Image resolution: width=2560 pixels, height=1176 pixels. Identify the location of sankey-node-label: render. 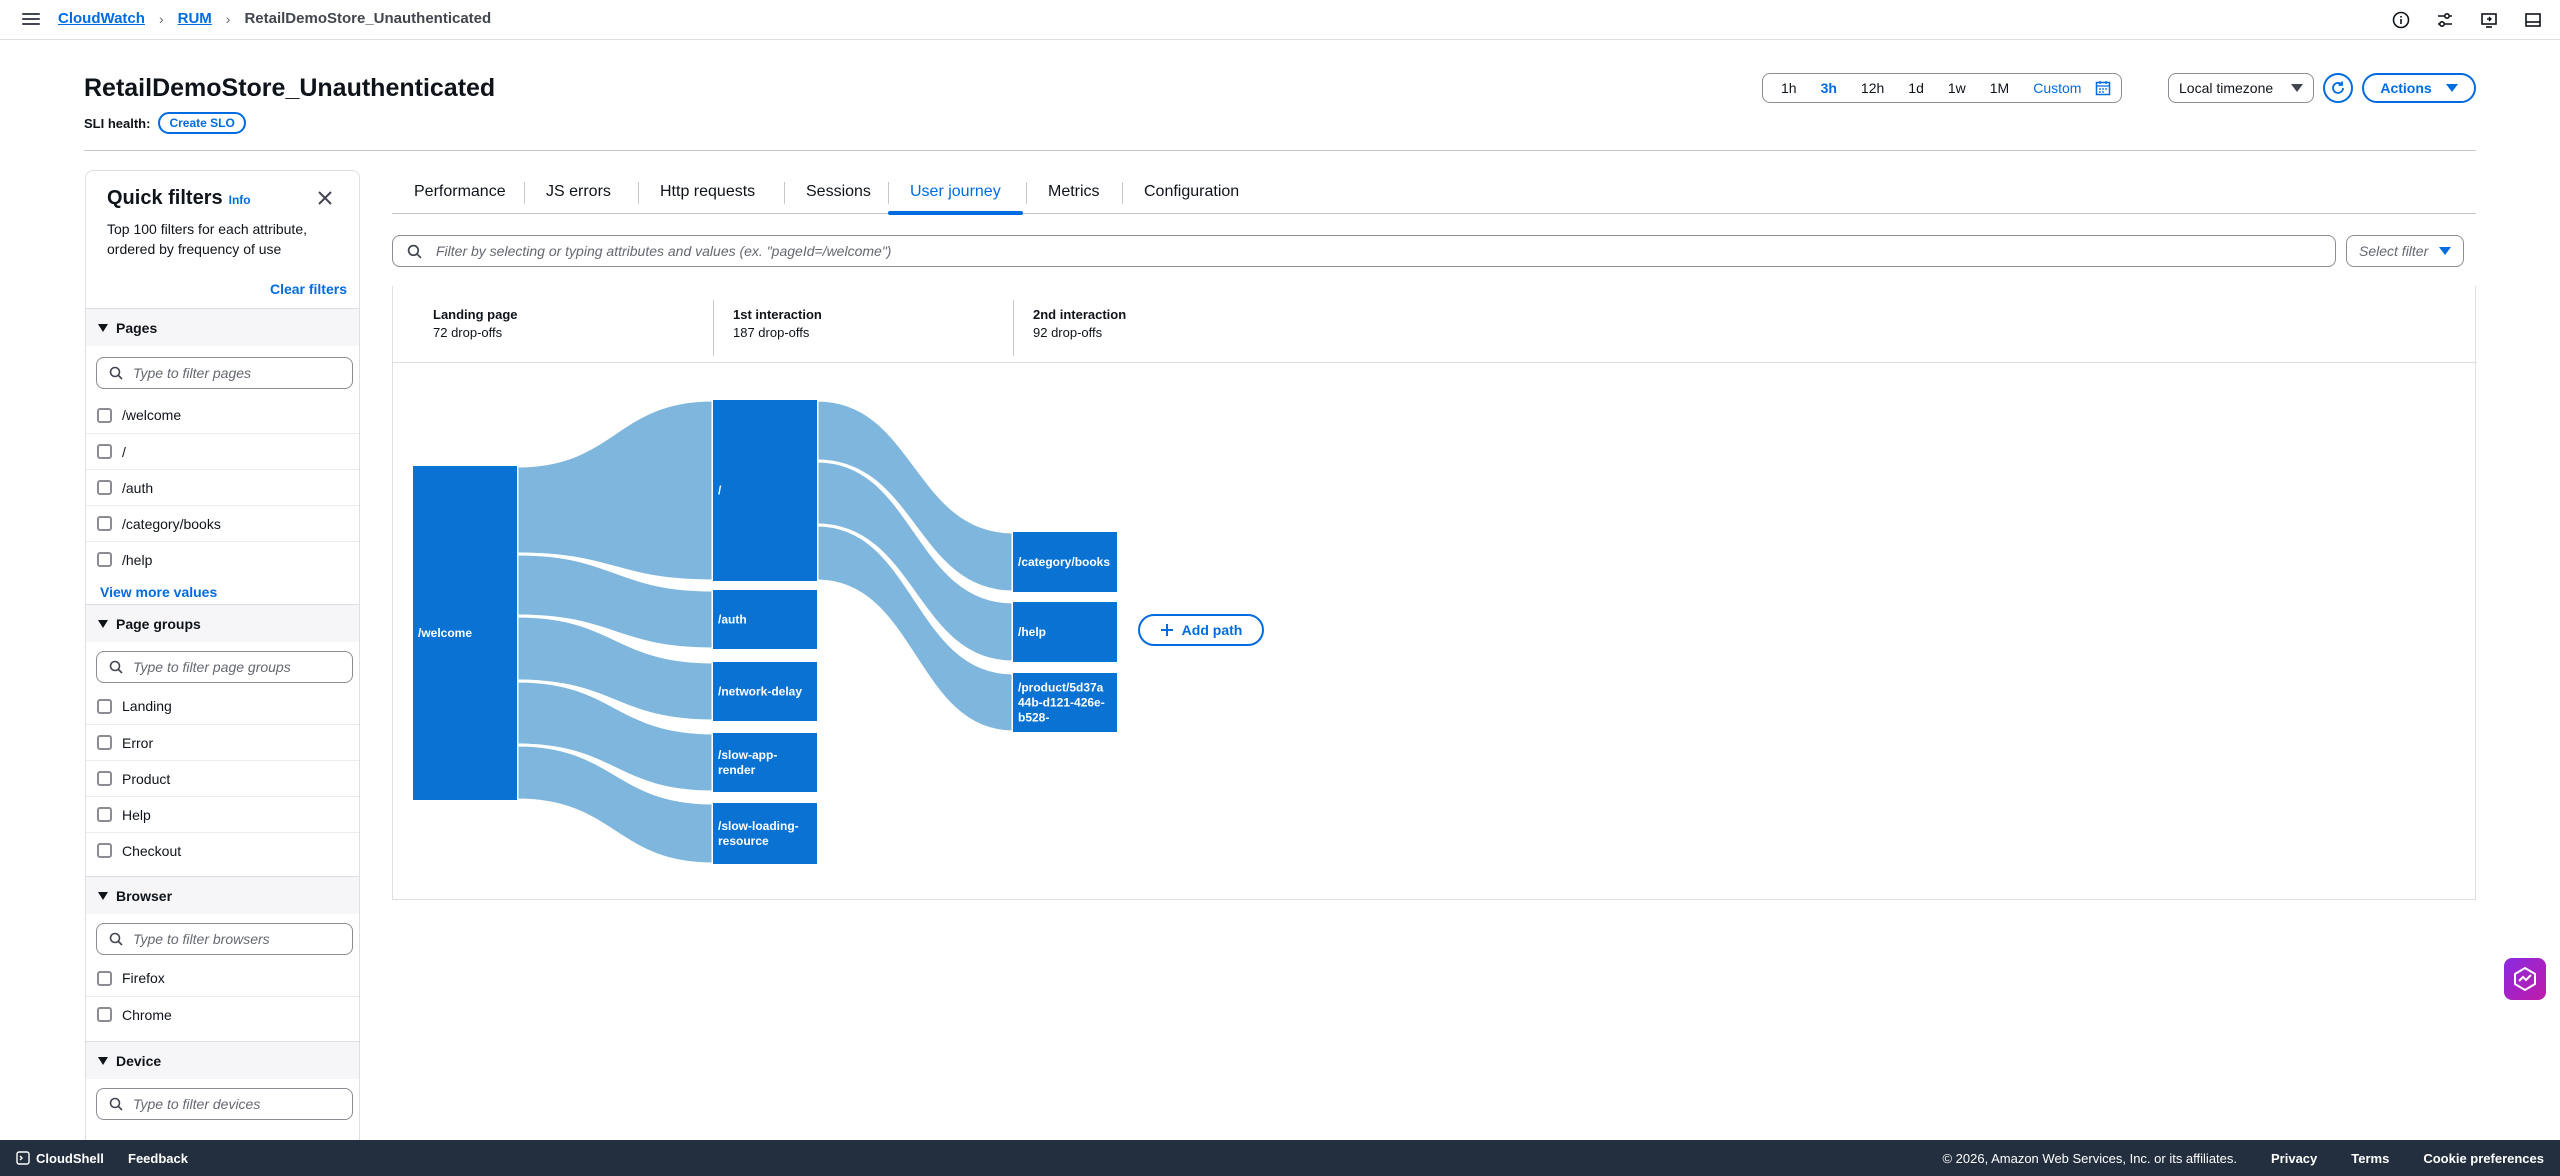
(737, 770).